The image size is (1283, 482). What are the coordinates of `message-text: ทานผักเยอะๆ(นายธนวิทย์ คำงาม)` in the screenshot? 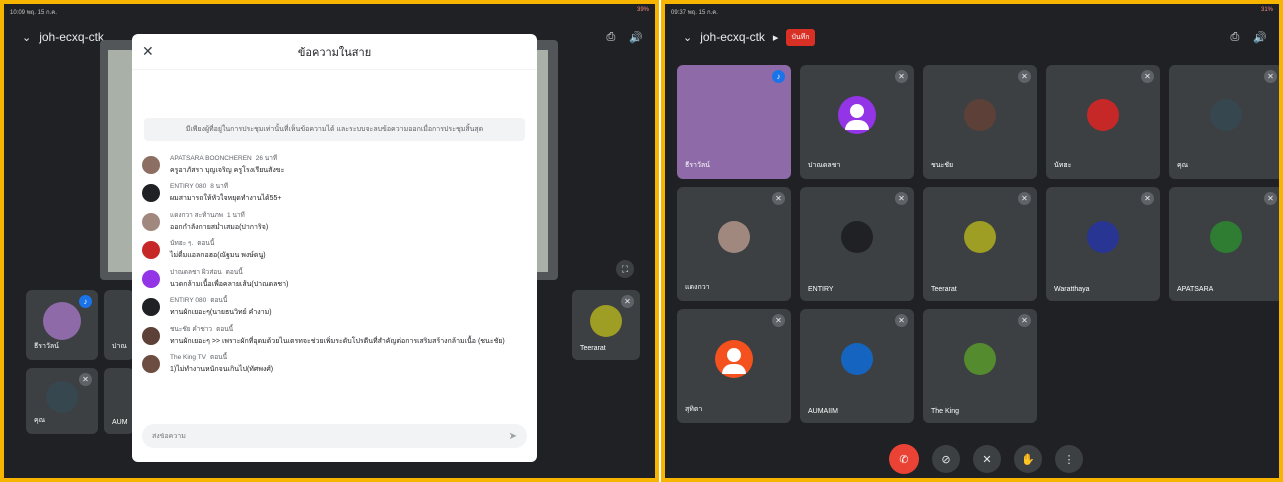 It's located at (221, 313).